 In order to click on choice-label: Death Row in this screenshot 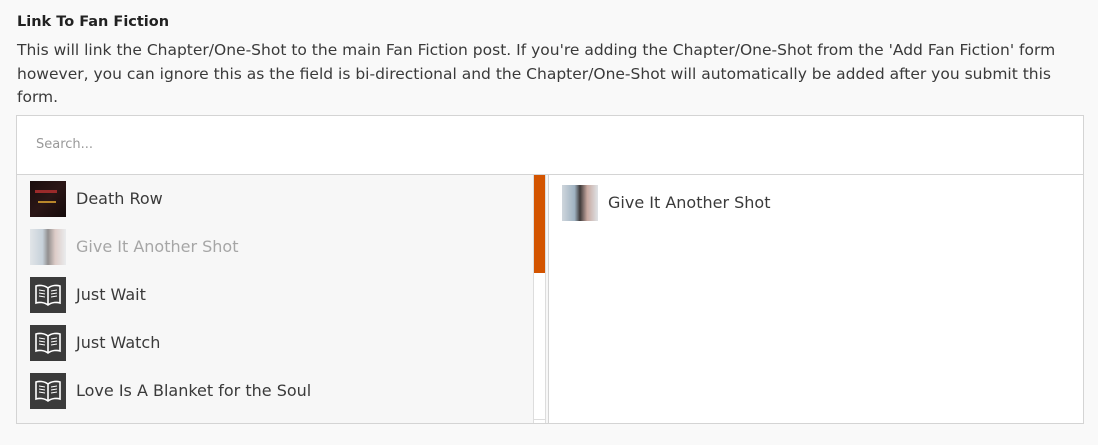, I will do `click(119, 198)`.